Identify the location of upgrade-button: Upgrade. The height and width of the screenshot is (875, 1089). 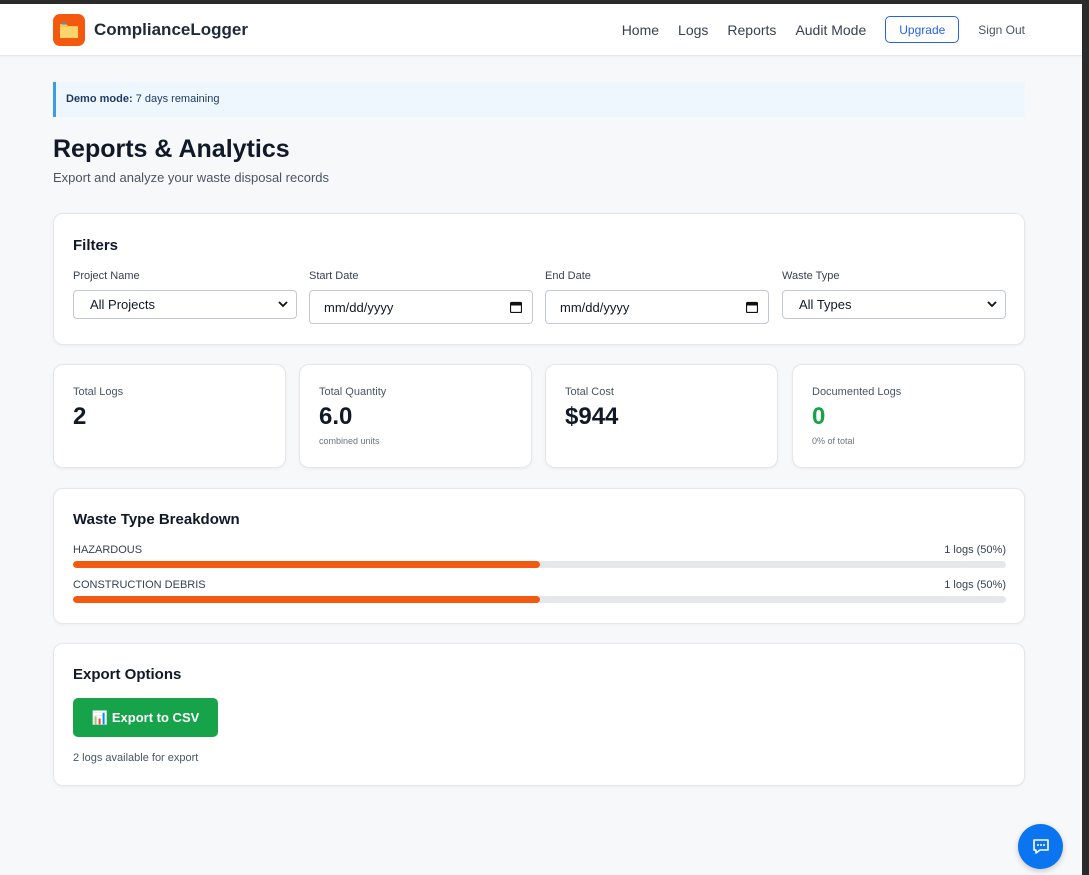
(922, 29).